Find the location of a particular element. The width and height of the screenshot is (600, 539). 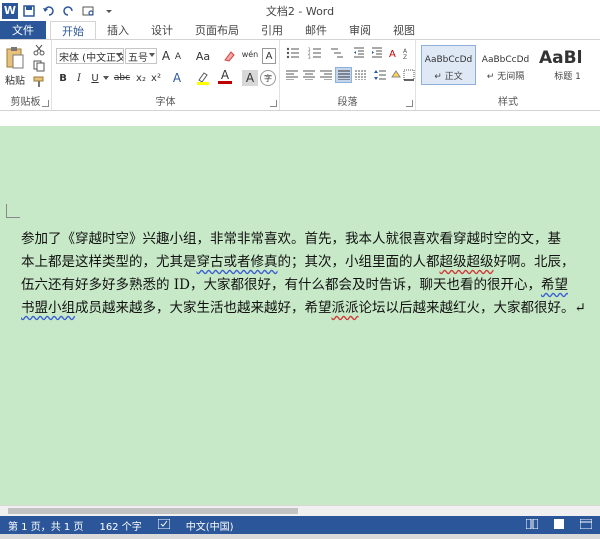

font-color-button: A is located at coordinates (225, 76).